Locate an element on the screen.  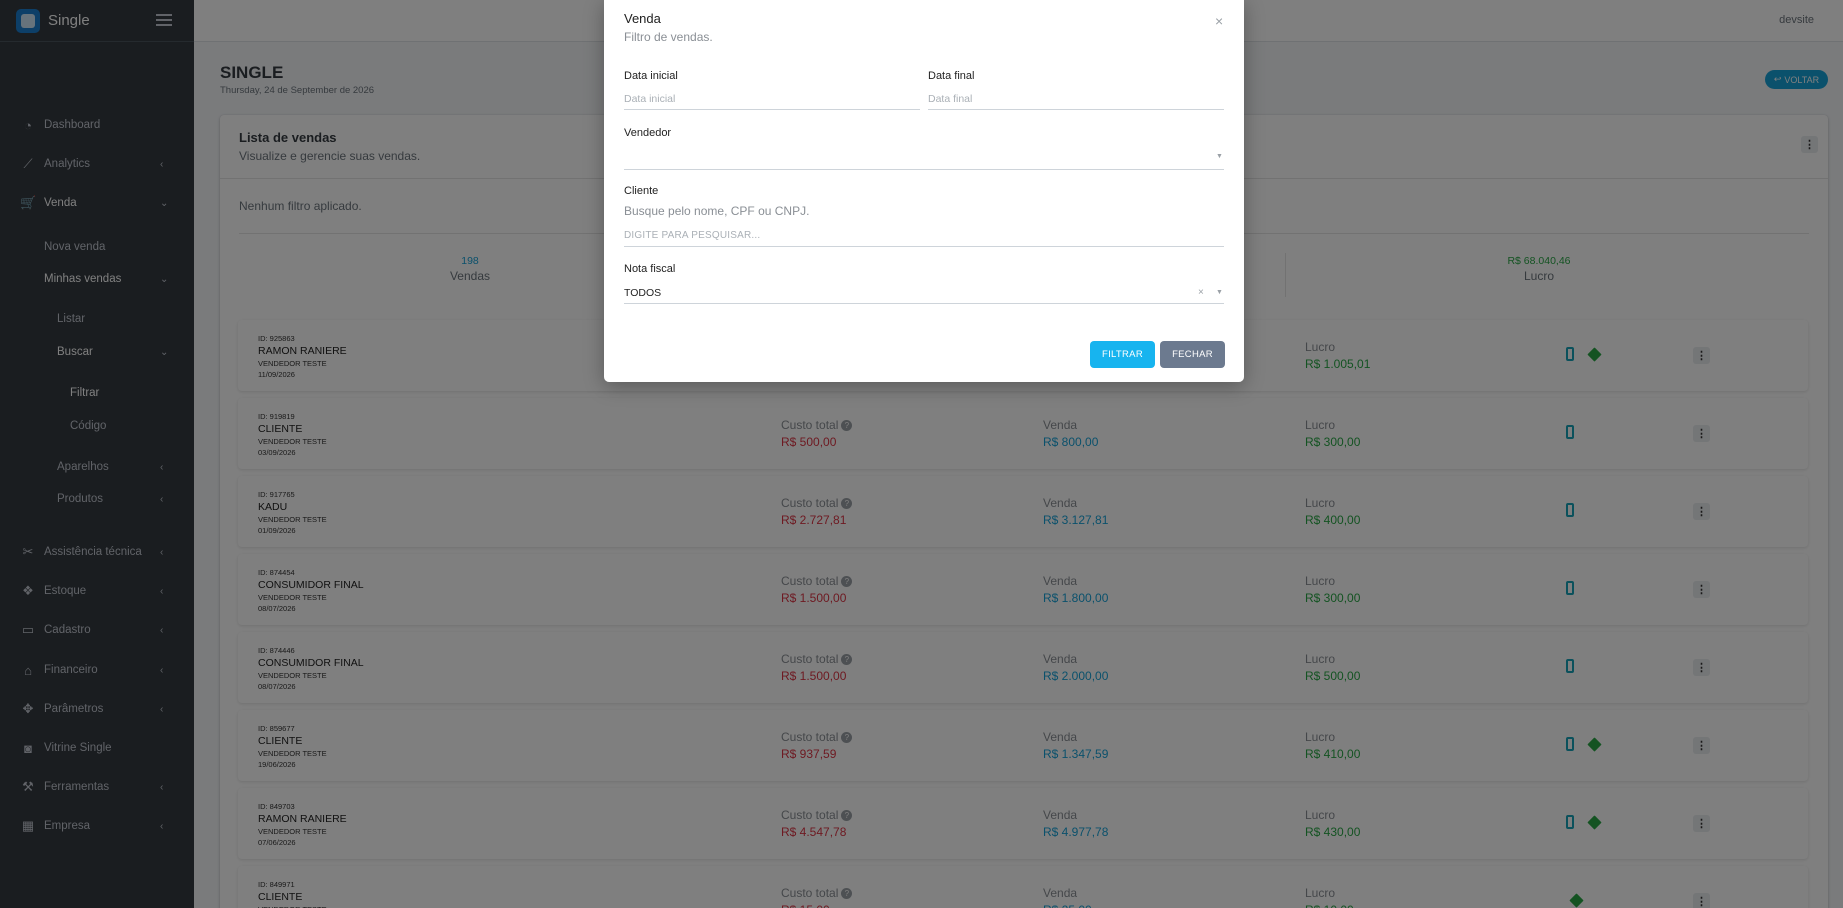
seller-select is located at coordinates (924, 159).